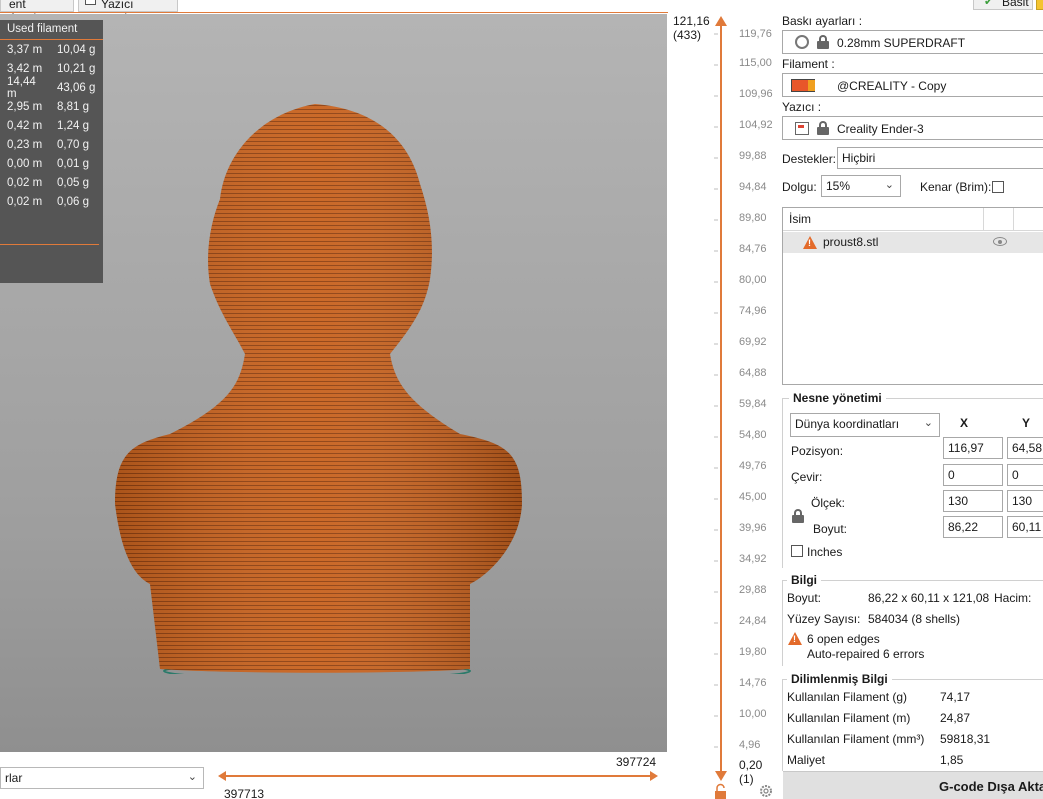 The height and width of the screenshot is (799, 1043). I want to click on filament-select: @CREALITY - Copy, so click(912, 85).